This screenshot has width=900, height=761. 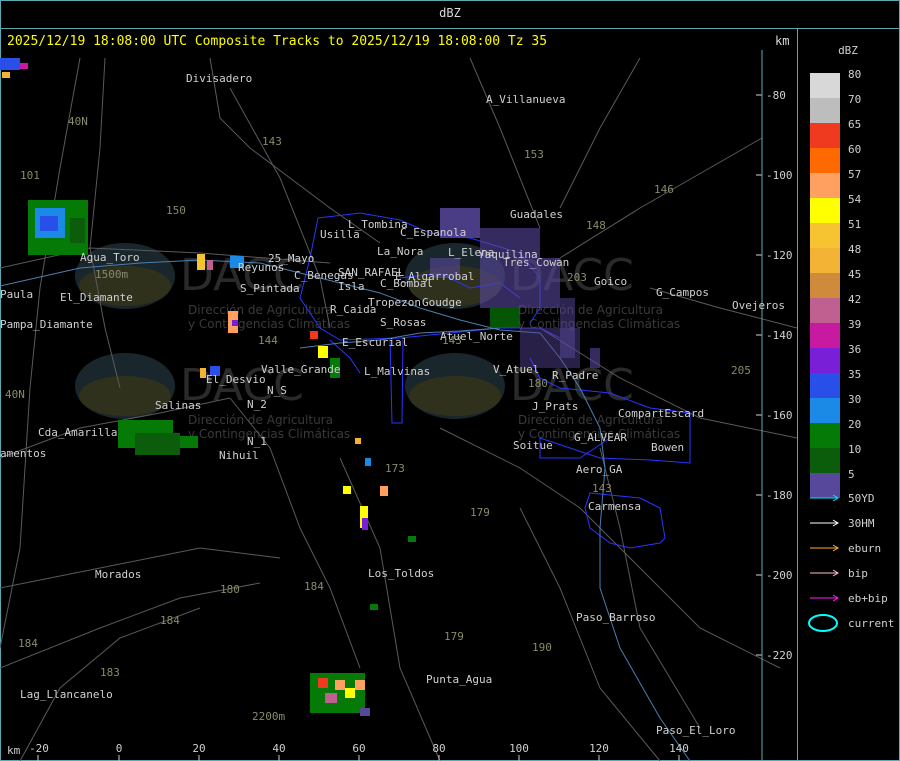 What do you see at coordinates (600, 437) in the screenshot?
I see `place-label-g-alvear: G_ALVEAR` at bounding box center [600, 437].